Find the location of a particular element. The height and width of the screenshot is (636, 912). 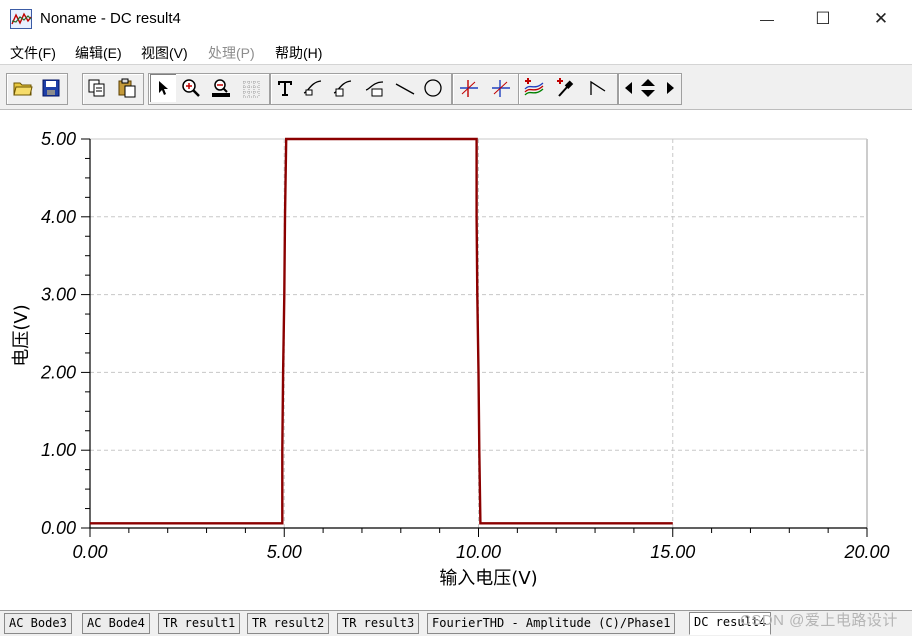

probe-button is located at coordinates (566, 88).